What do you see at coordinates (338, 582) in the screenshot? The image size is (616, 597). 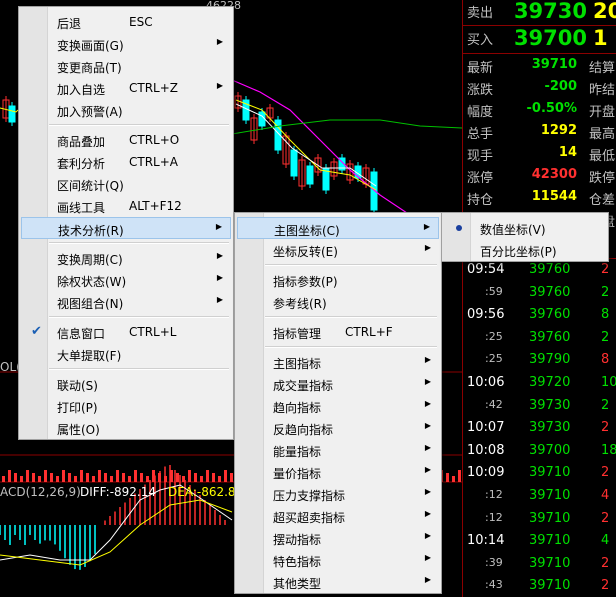 I see `menu-item: 其他类型 ▶` at bounding box center [338, 582].